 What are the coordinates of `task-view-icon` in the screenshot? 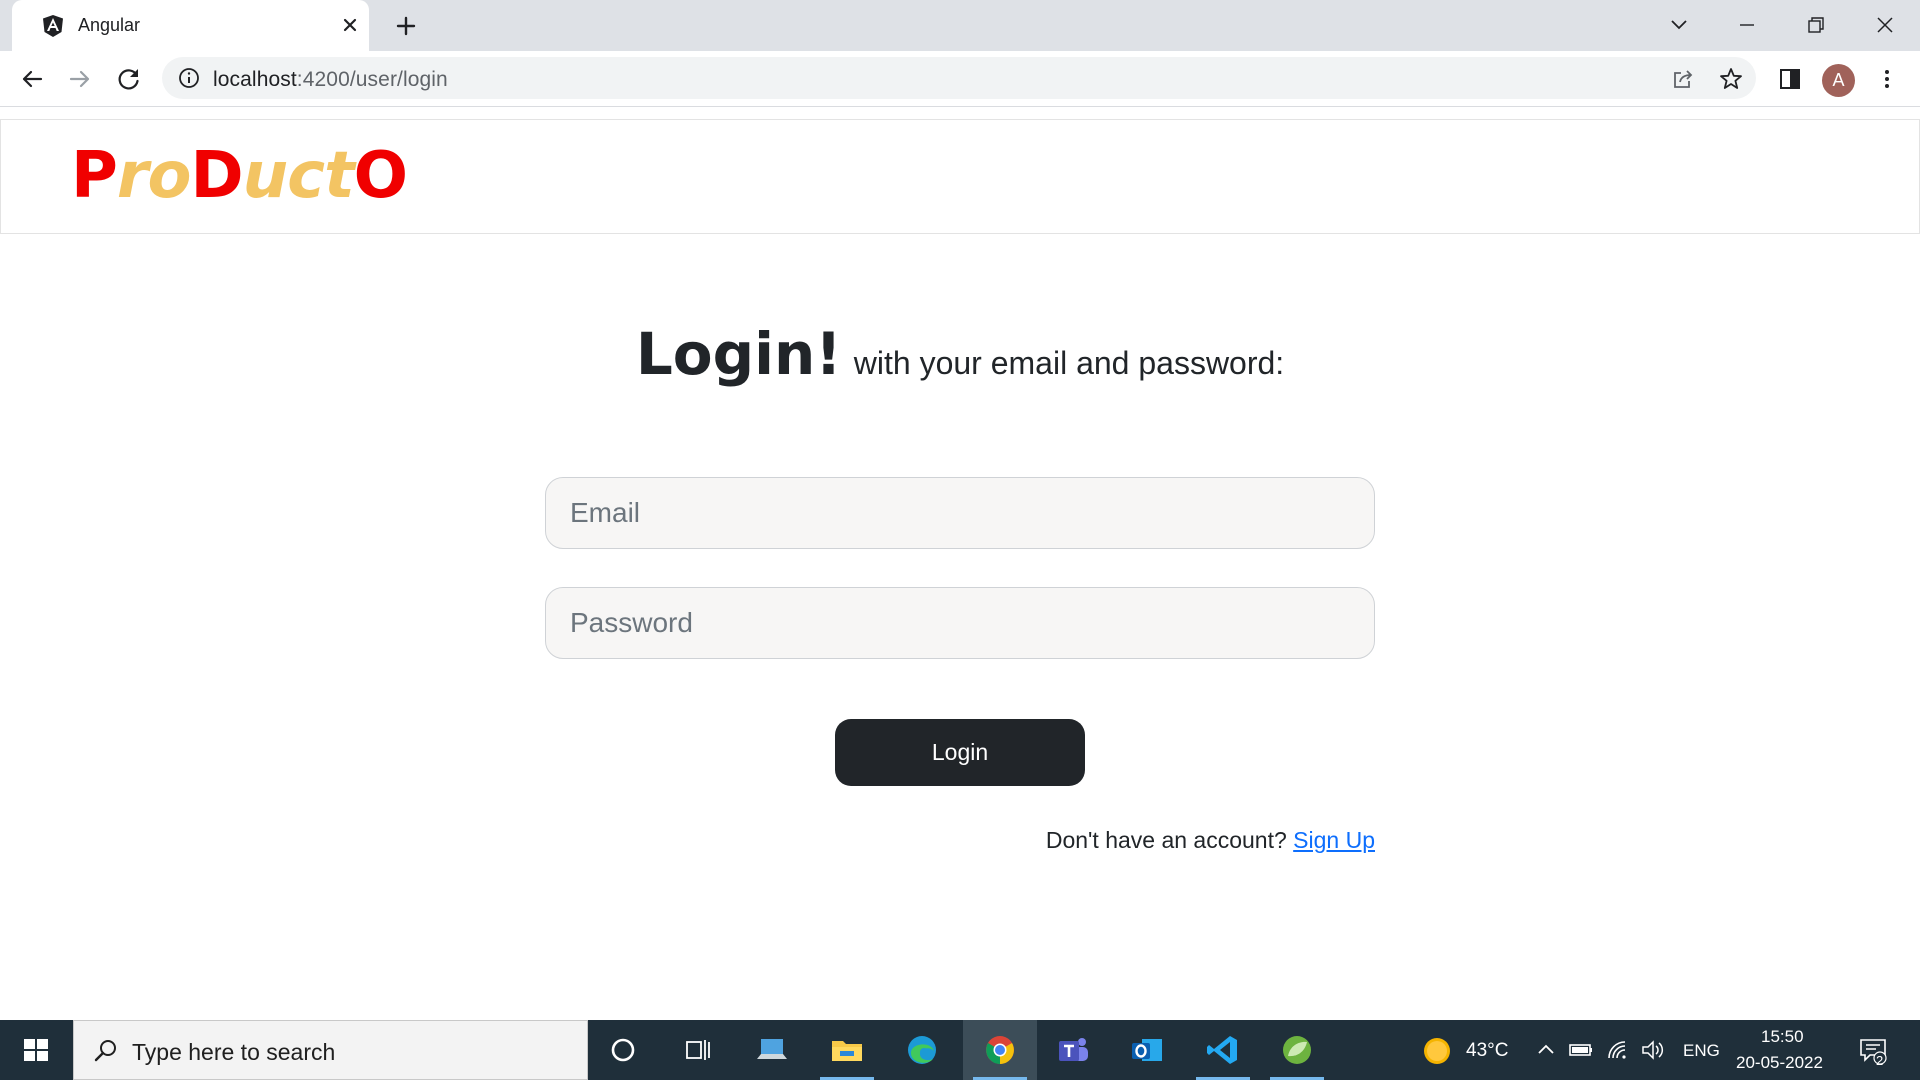 It's located at (698, 1050).